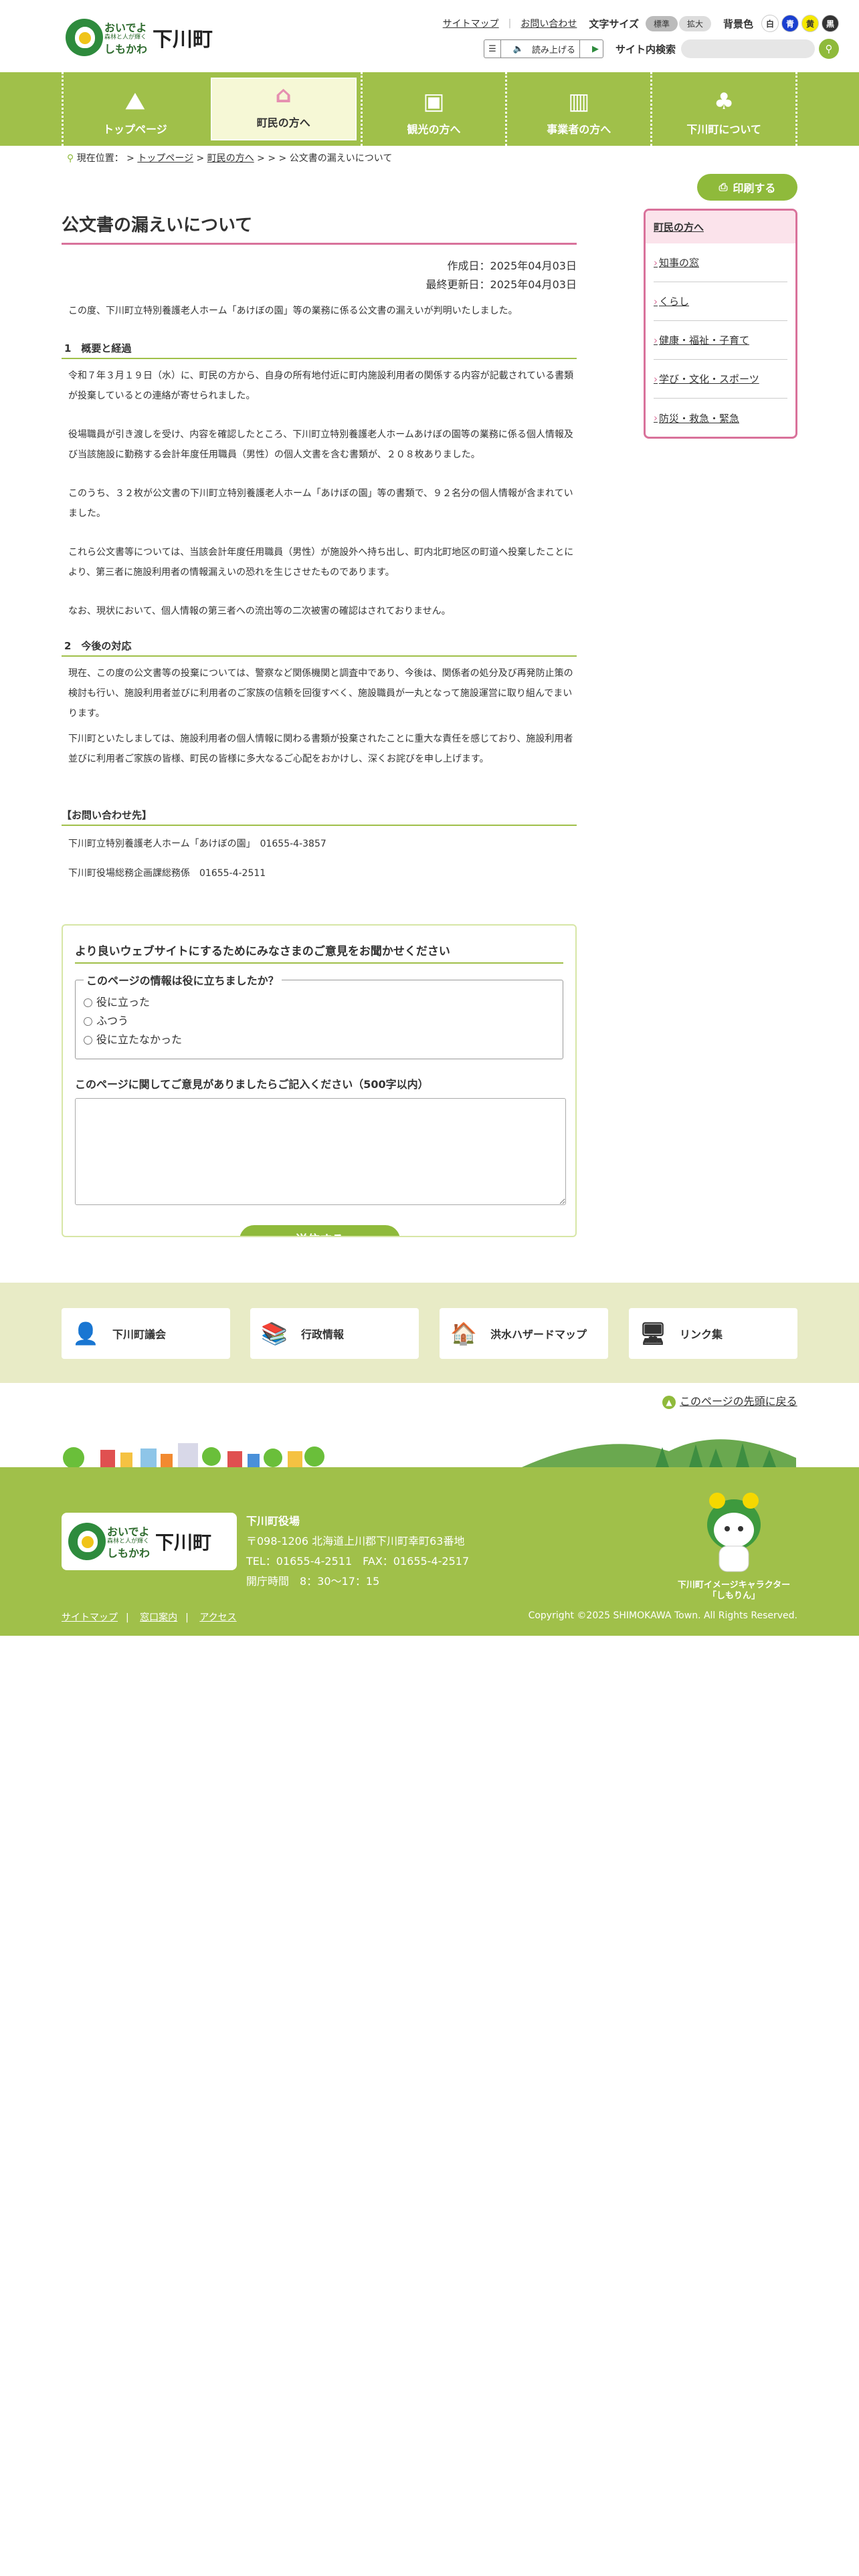 The height and width of the screenshot is (2576, 859). What do you see at coordinates (492, 48) in the screenshot?
I see `menu-icon: ☰` at bounding box center [492, 48].